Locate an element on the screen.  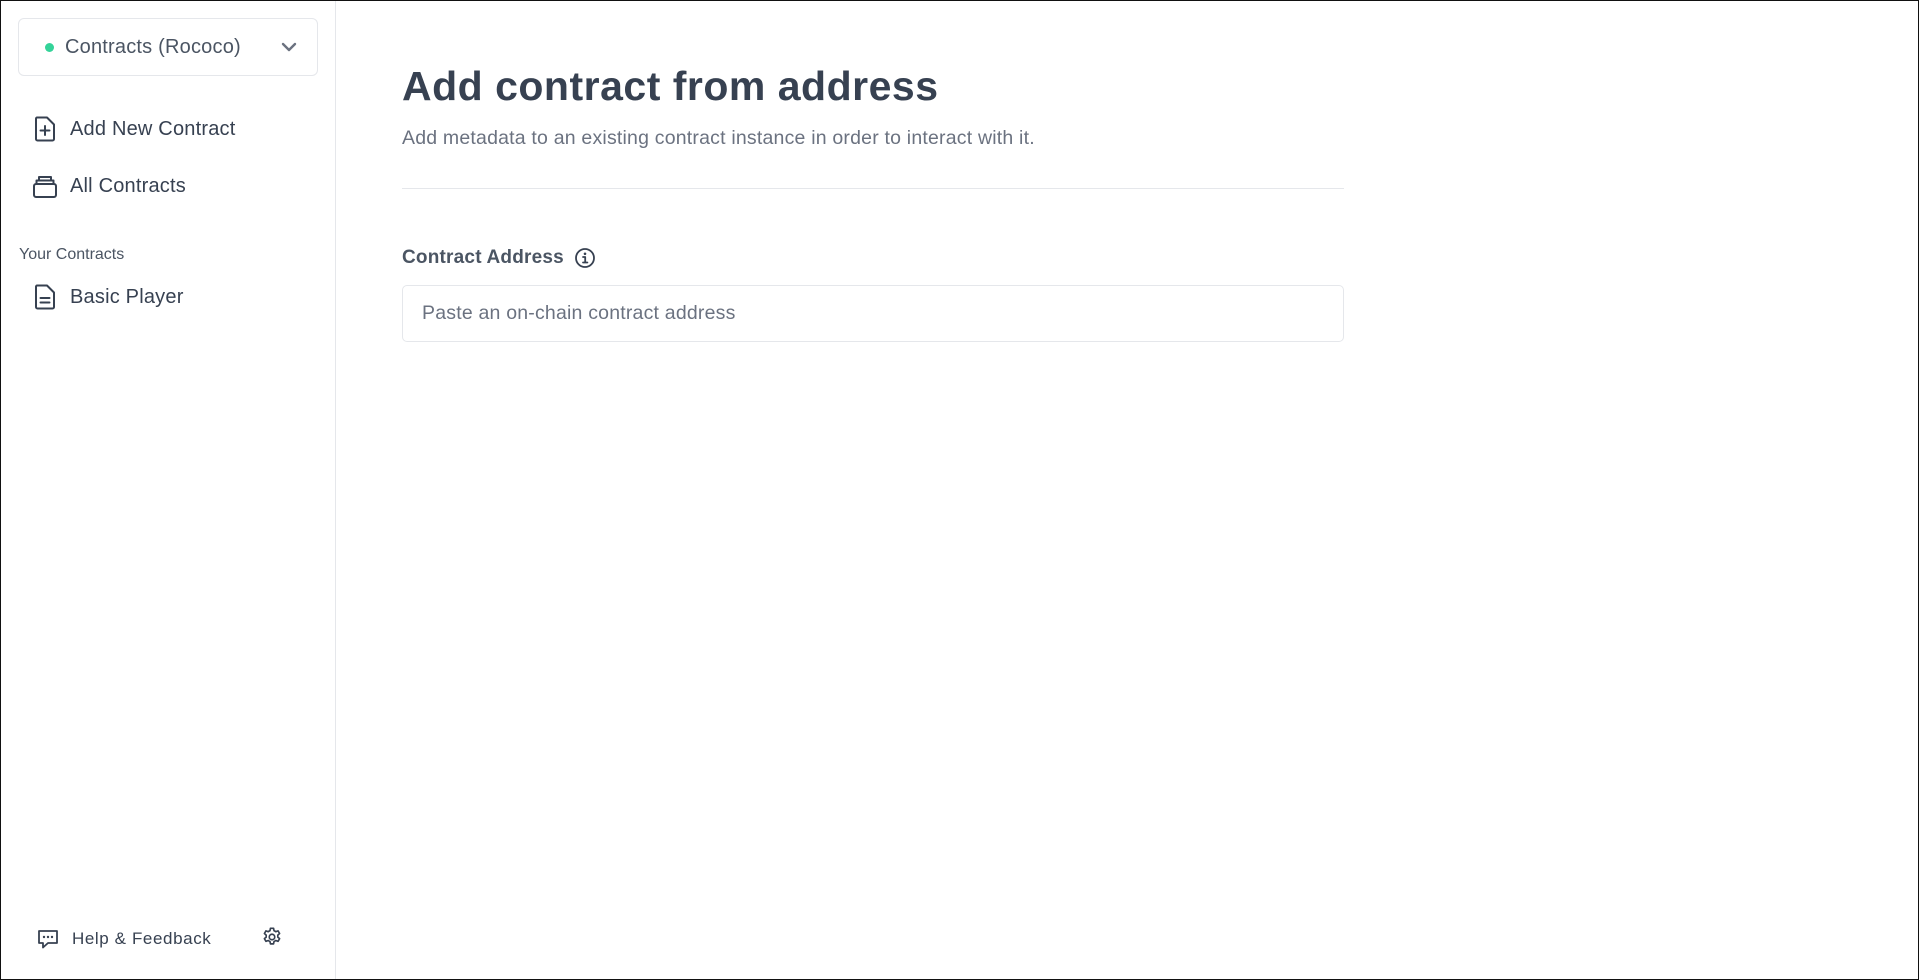
help-feedback-label: Help & Feedback is located at coordinates (142, 938).